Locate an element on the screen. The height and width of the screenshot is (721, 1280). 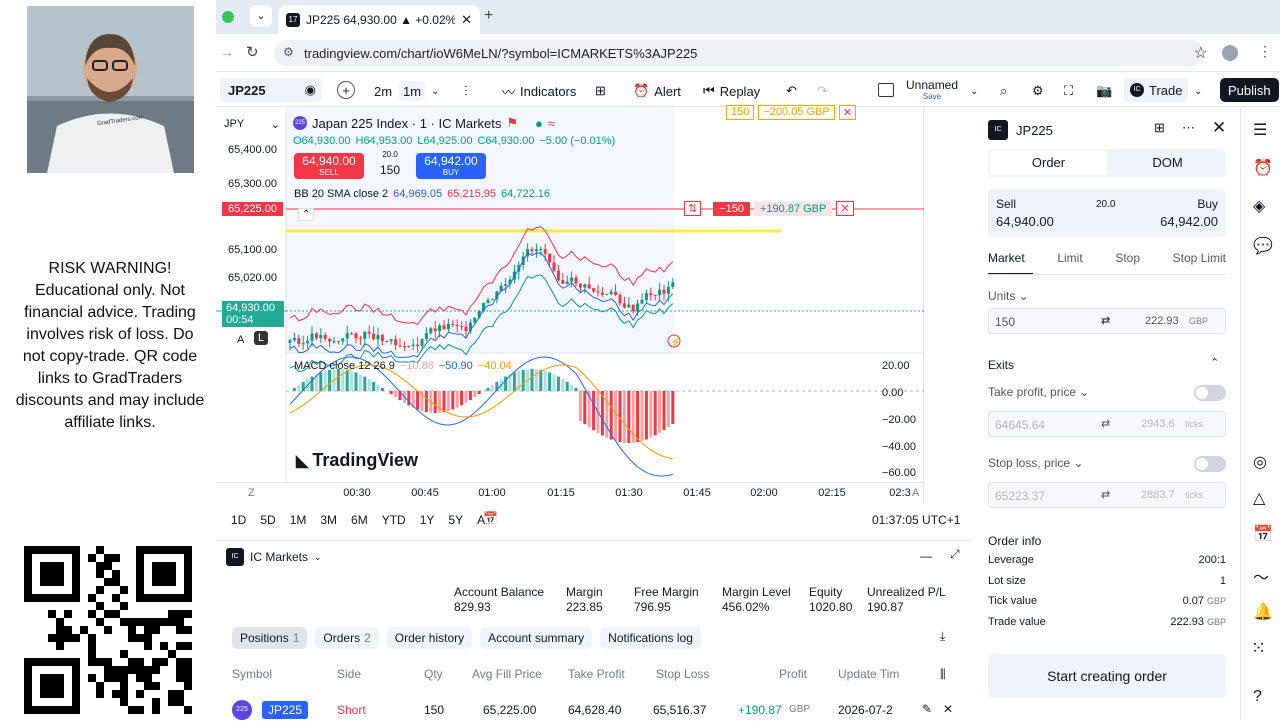
watchlist-icon: ☰ is located at coordinates (1260, 130).